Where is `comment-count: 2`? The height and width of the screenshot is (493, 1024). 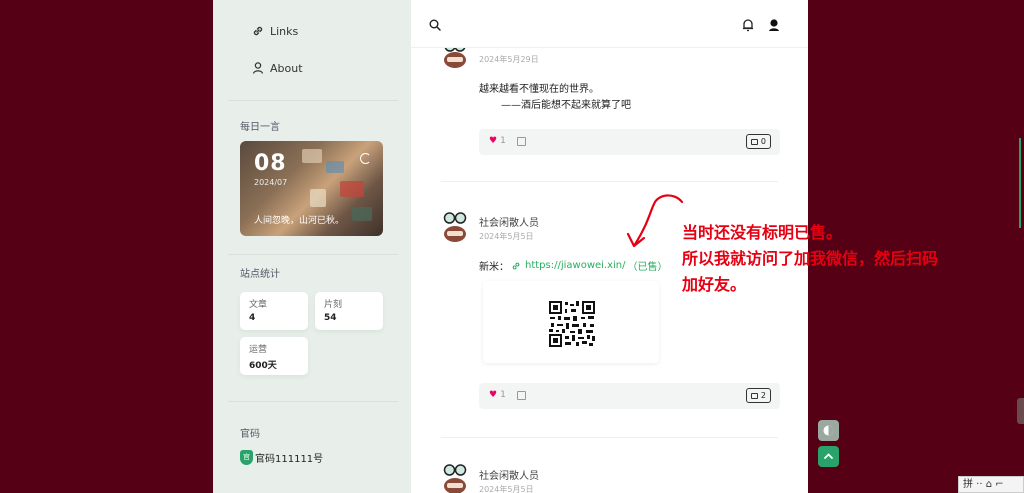
comment-count: 2 is located at coordinates (763, 395).